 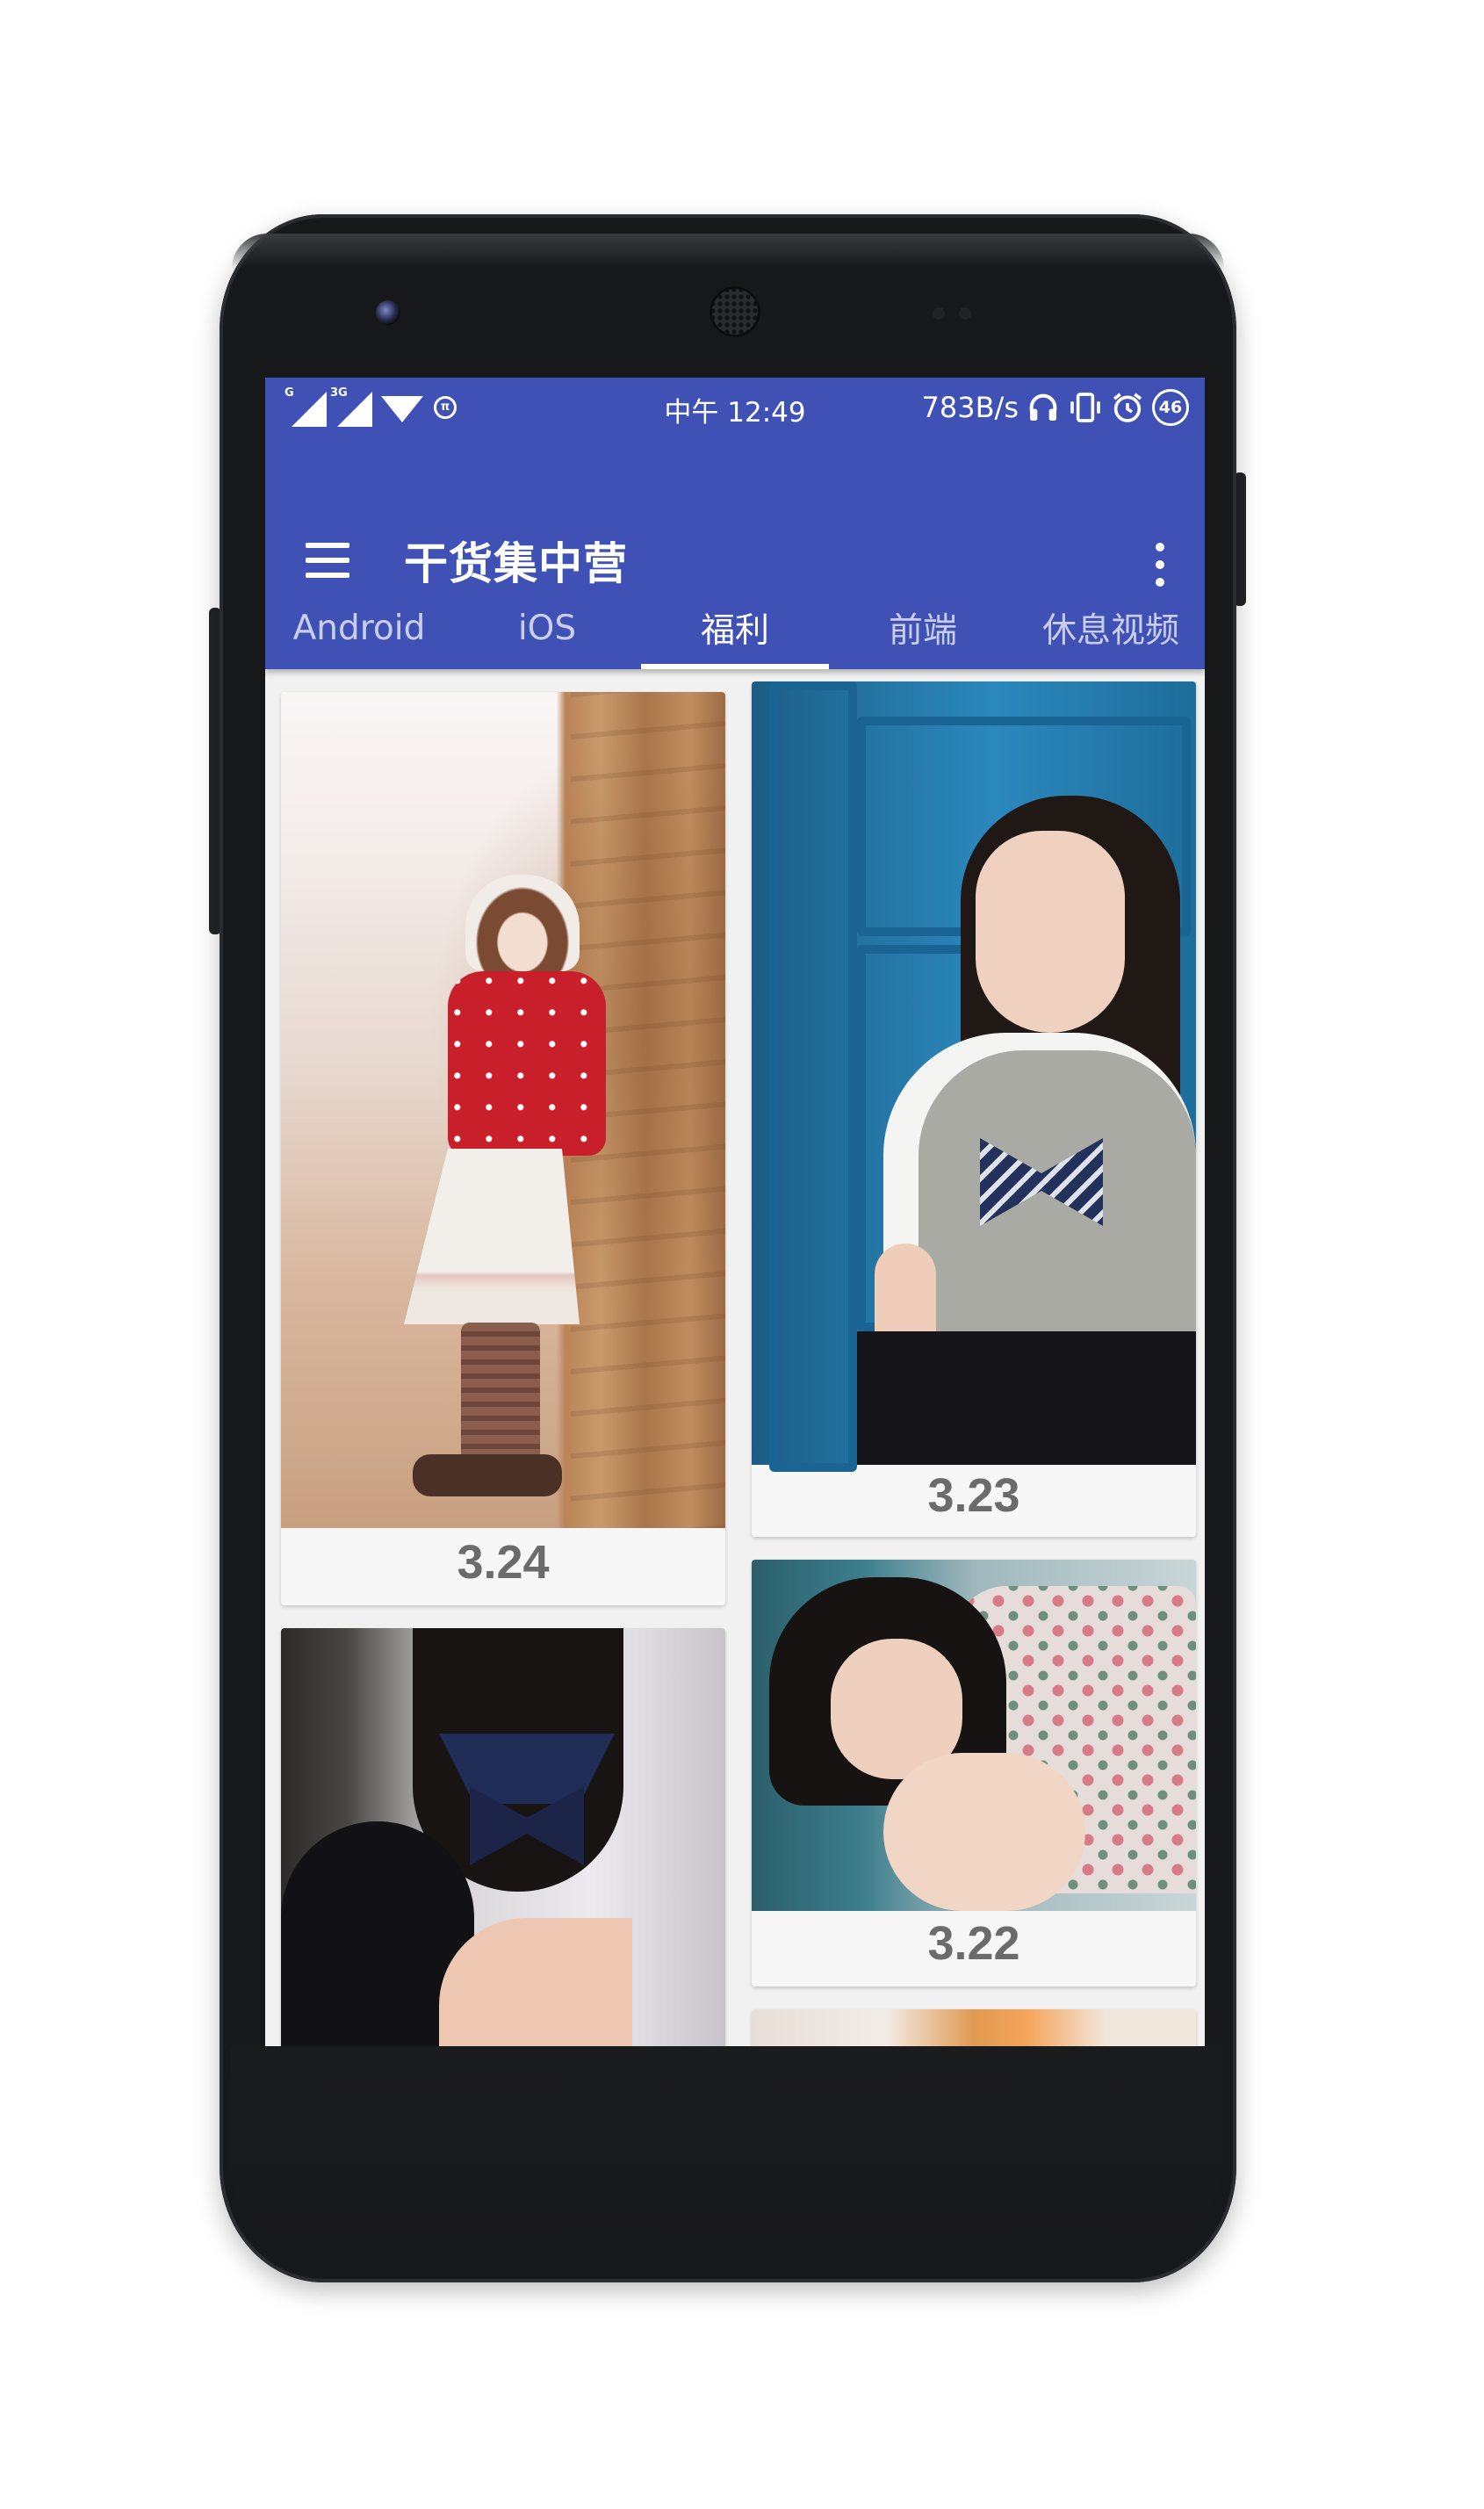 I want to click on tab-bar: Android iOS 福利 前端 休息视频, so click(x=735, y=628).